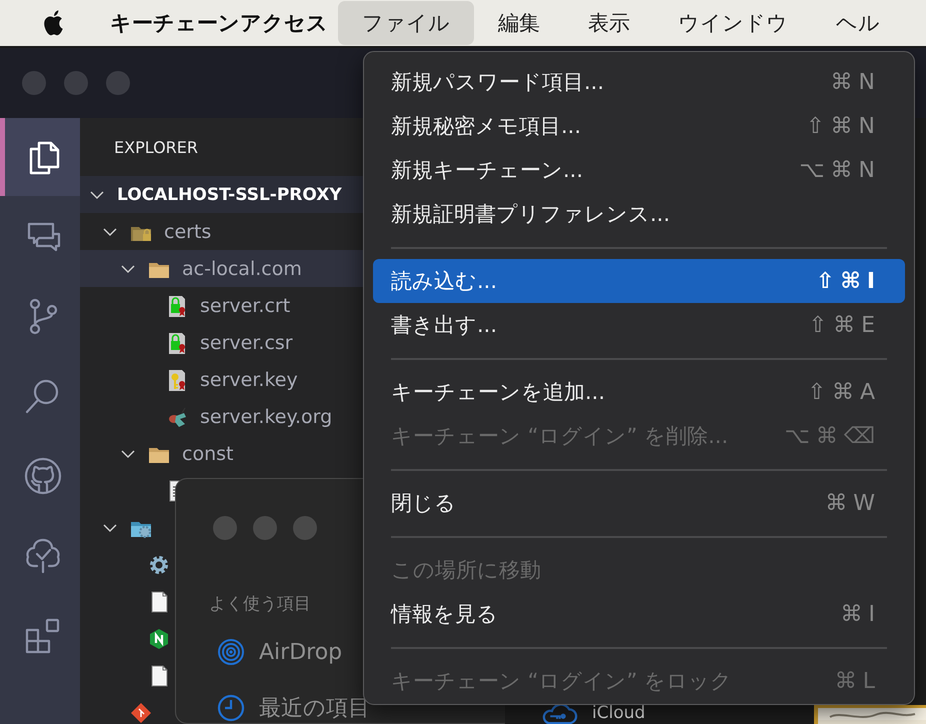 Image resolution: width=926 pixels, height=724 pixels. I want to click on shortcut-label: ⇧⌘E, so click(844, 325).